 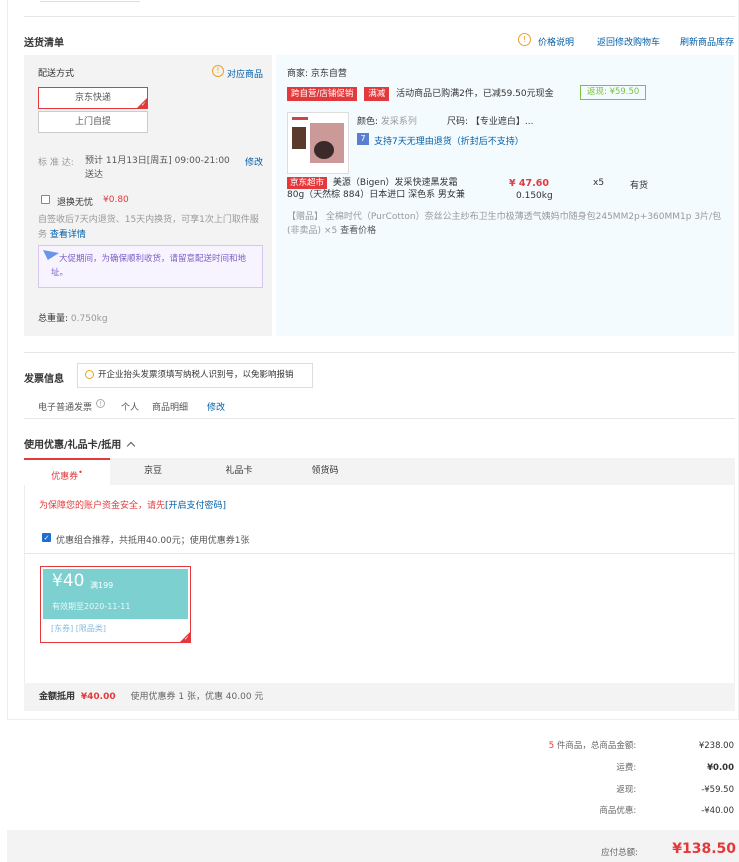 I want to click on worry-free-checkbox, so click(x=45, y=199).